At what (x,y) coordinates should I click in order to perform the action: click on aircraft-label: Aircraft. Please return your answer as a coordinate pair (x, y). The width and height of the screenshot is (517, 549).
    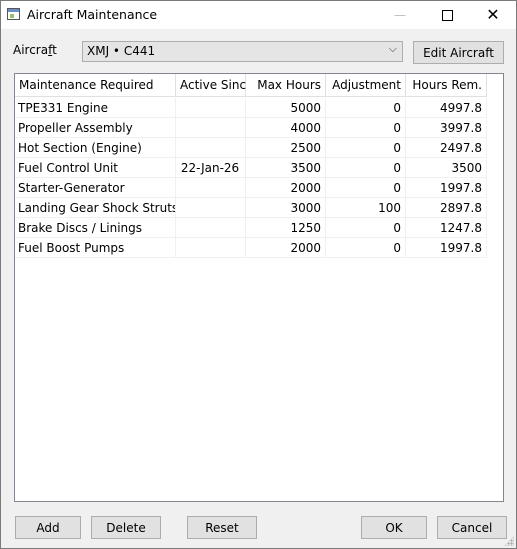
    Looking at the image, I should click on (35, 50).